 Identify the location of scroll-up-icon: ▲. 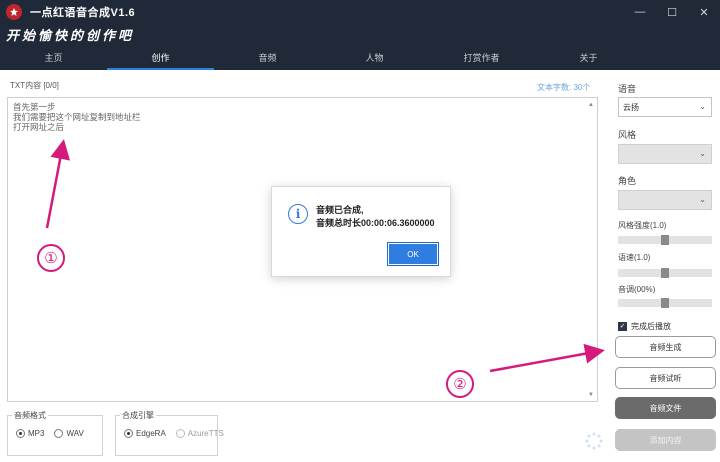
(591, 105).